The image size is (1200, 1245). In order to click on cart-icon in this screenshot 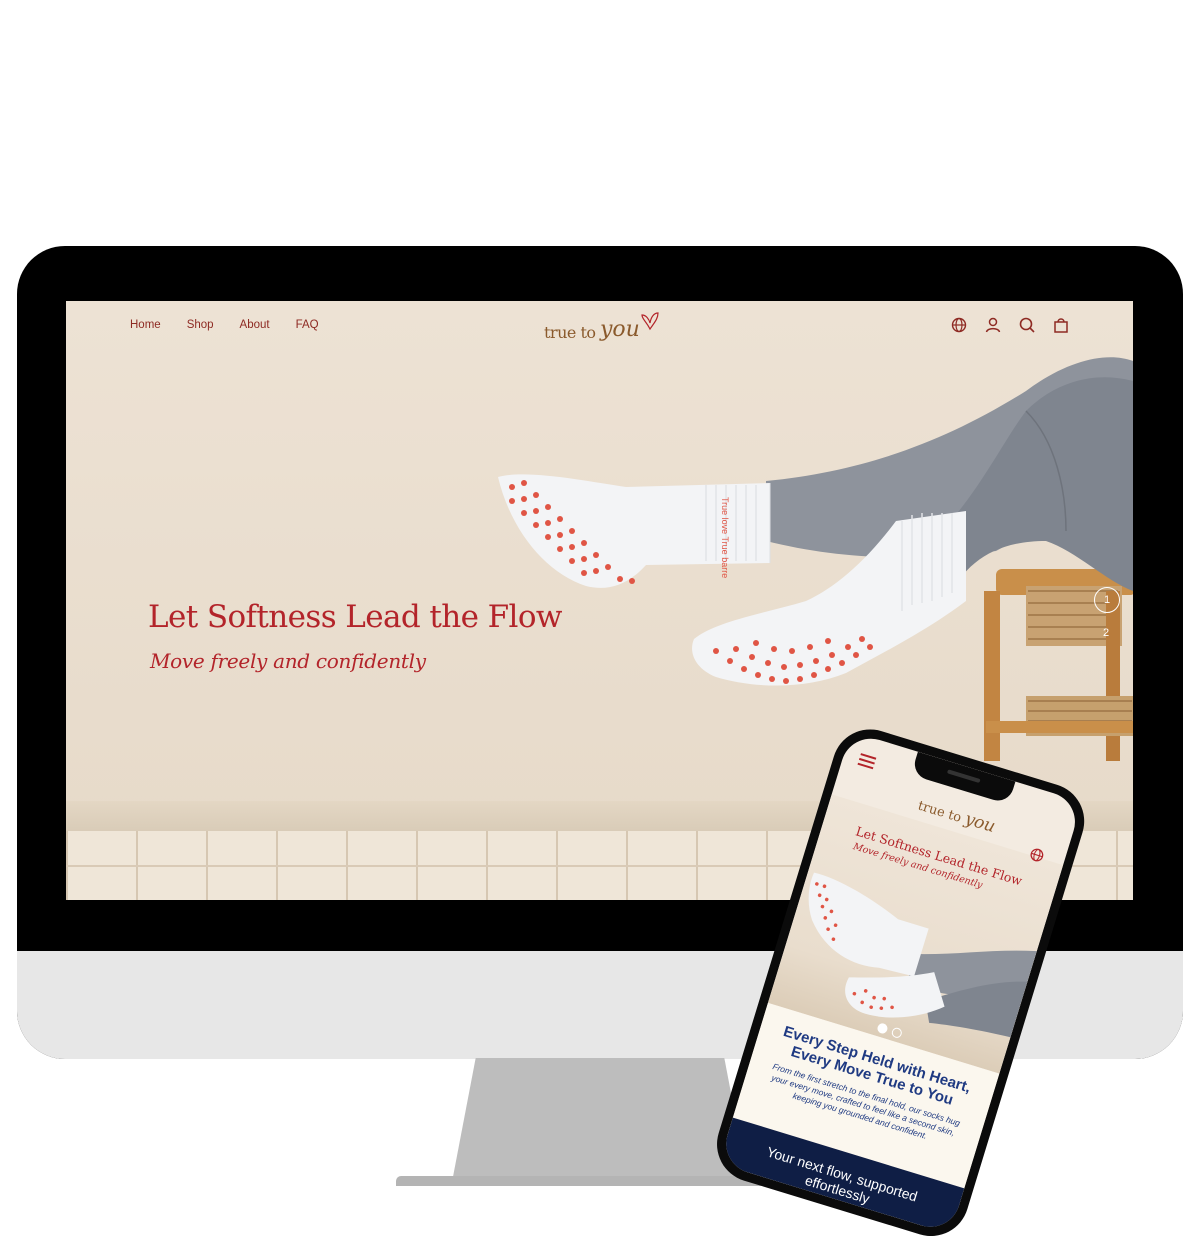, I will do `click(1061, 325)`.